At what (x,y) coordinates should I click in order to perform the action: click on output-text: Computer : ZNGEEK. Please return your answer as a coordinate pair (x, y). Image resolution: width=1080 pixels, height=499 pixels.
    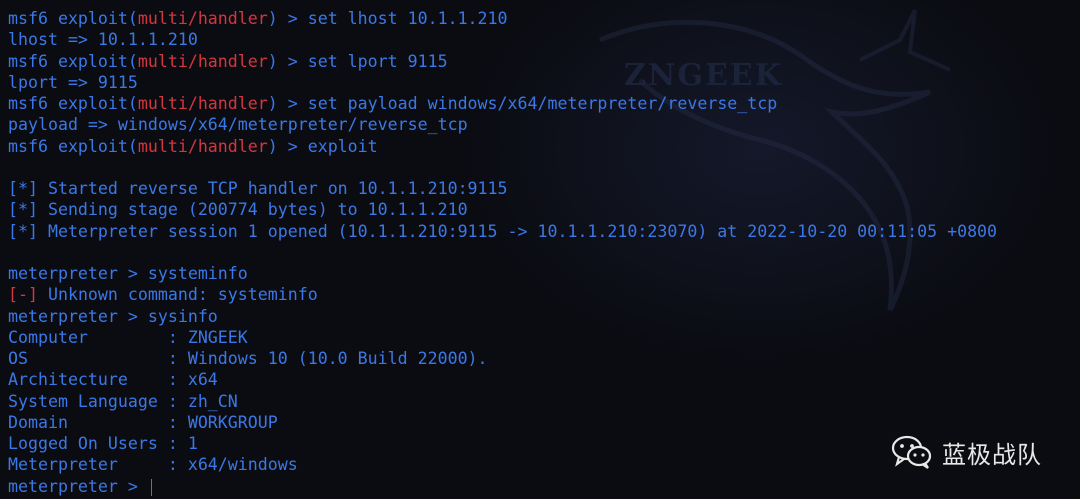
    Looking at the image, I should click on (128, 337).